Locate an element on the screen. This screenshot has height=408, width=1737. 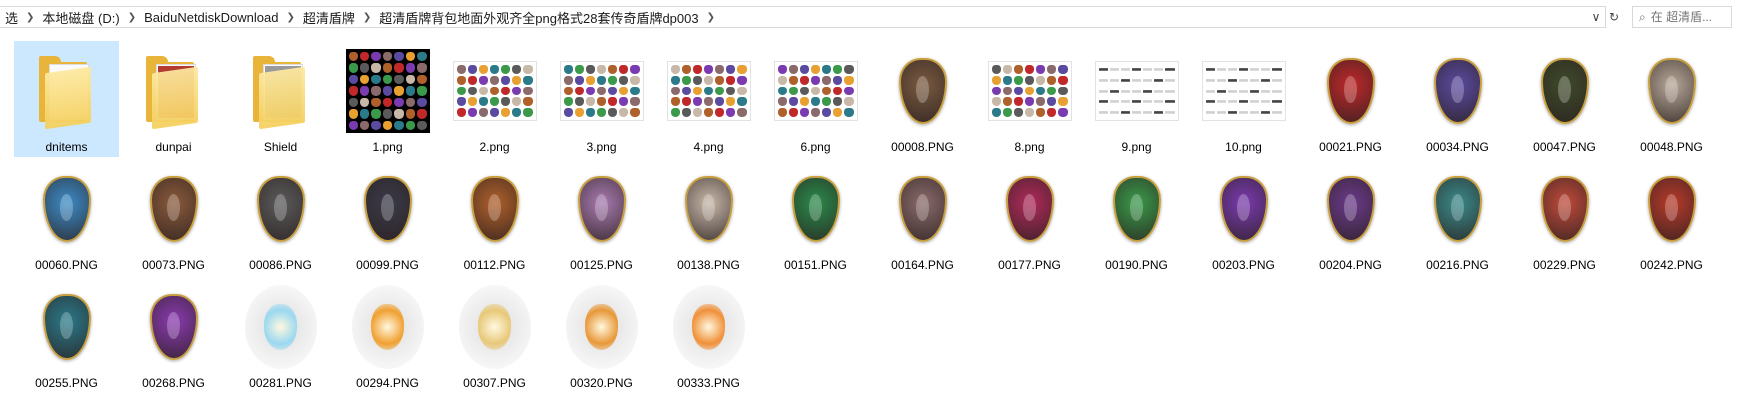
breadcrumb-item-1: 本地磁盘 (D:) is located at coordinates (80, 17).